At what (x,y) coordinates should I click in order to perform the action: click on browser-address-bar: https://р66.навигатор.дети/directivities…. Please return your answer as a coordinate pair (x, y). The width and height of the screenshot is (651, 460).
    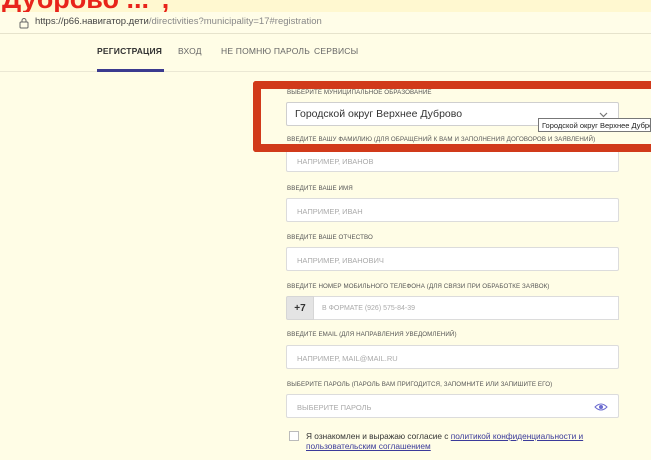
    Looking at the image, I should click on (325, 23).